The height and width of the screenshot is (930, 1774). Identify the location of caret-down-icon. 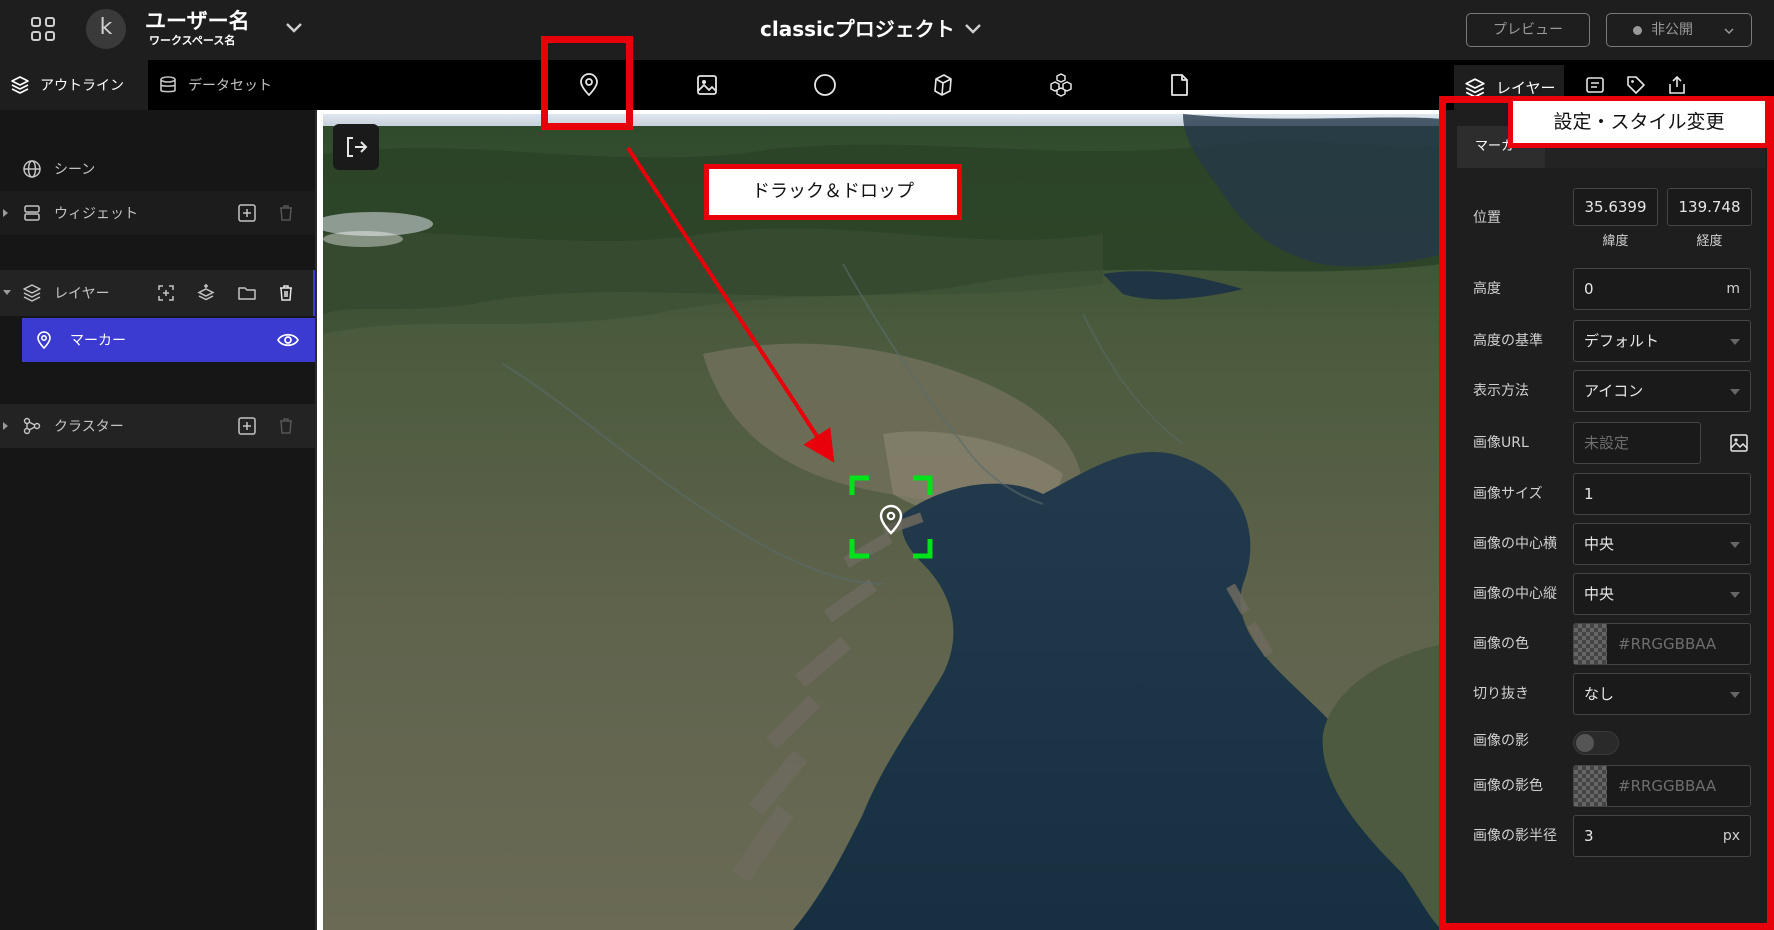
(7, 292).